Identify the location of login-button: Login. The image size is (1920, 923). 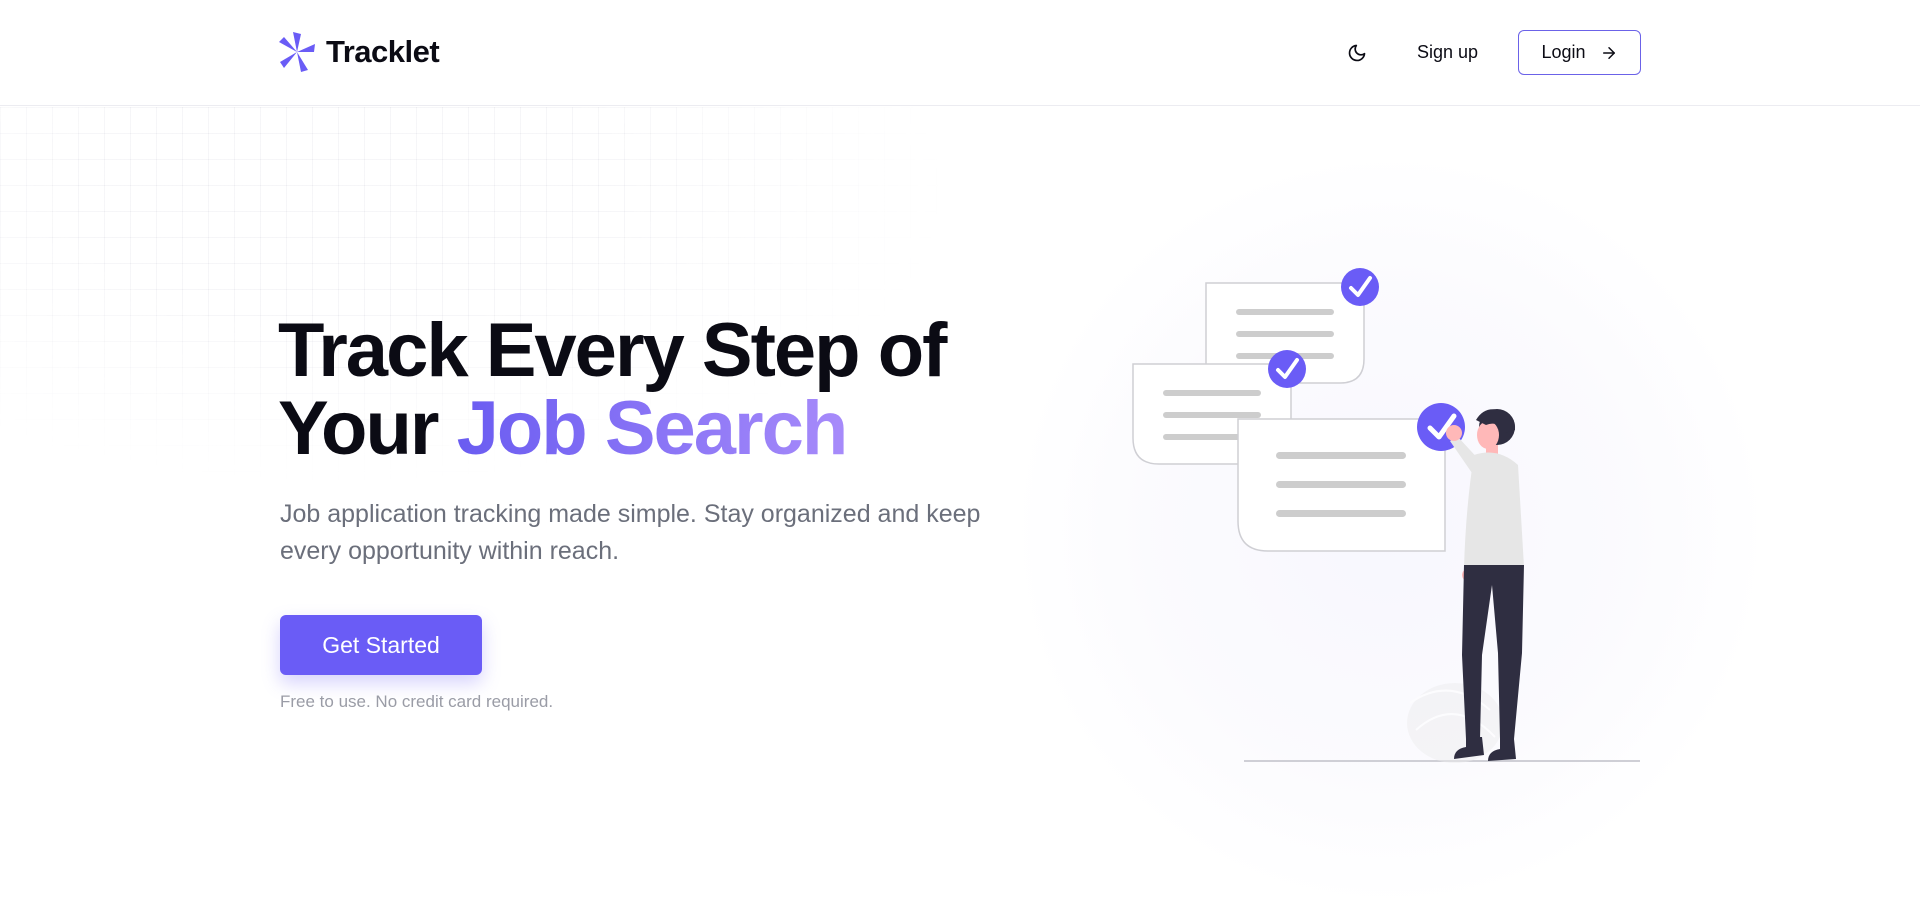
(1579, 52).